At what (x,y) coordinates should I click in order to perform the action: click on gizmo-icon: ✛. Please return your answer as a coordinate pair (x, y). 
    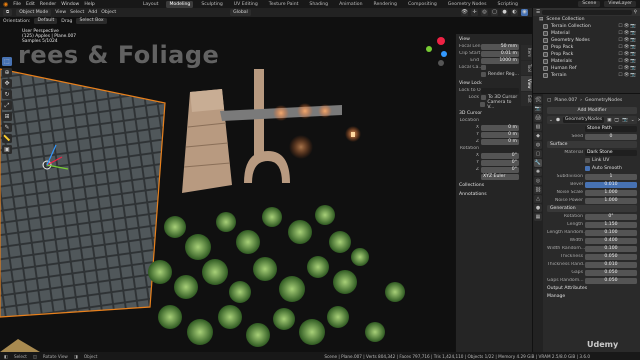
    Looking at the image, I should click on (474, 12).